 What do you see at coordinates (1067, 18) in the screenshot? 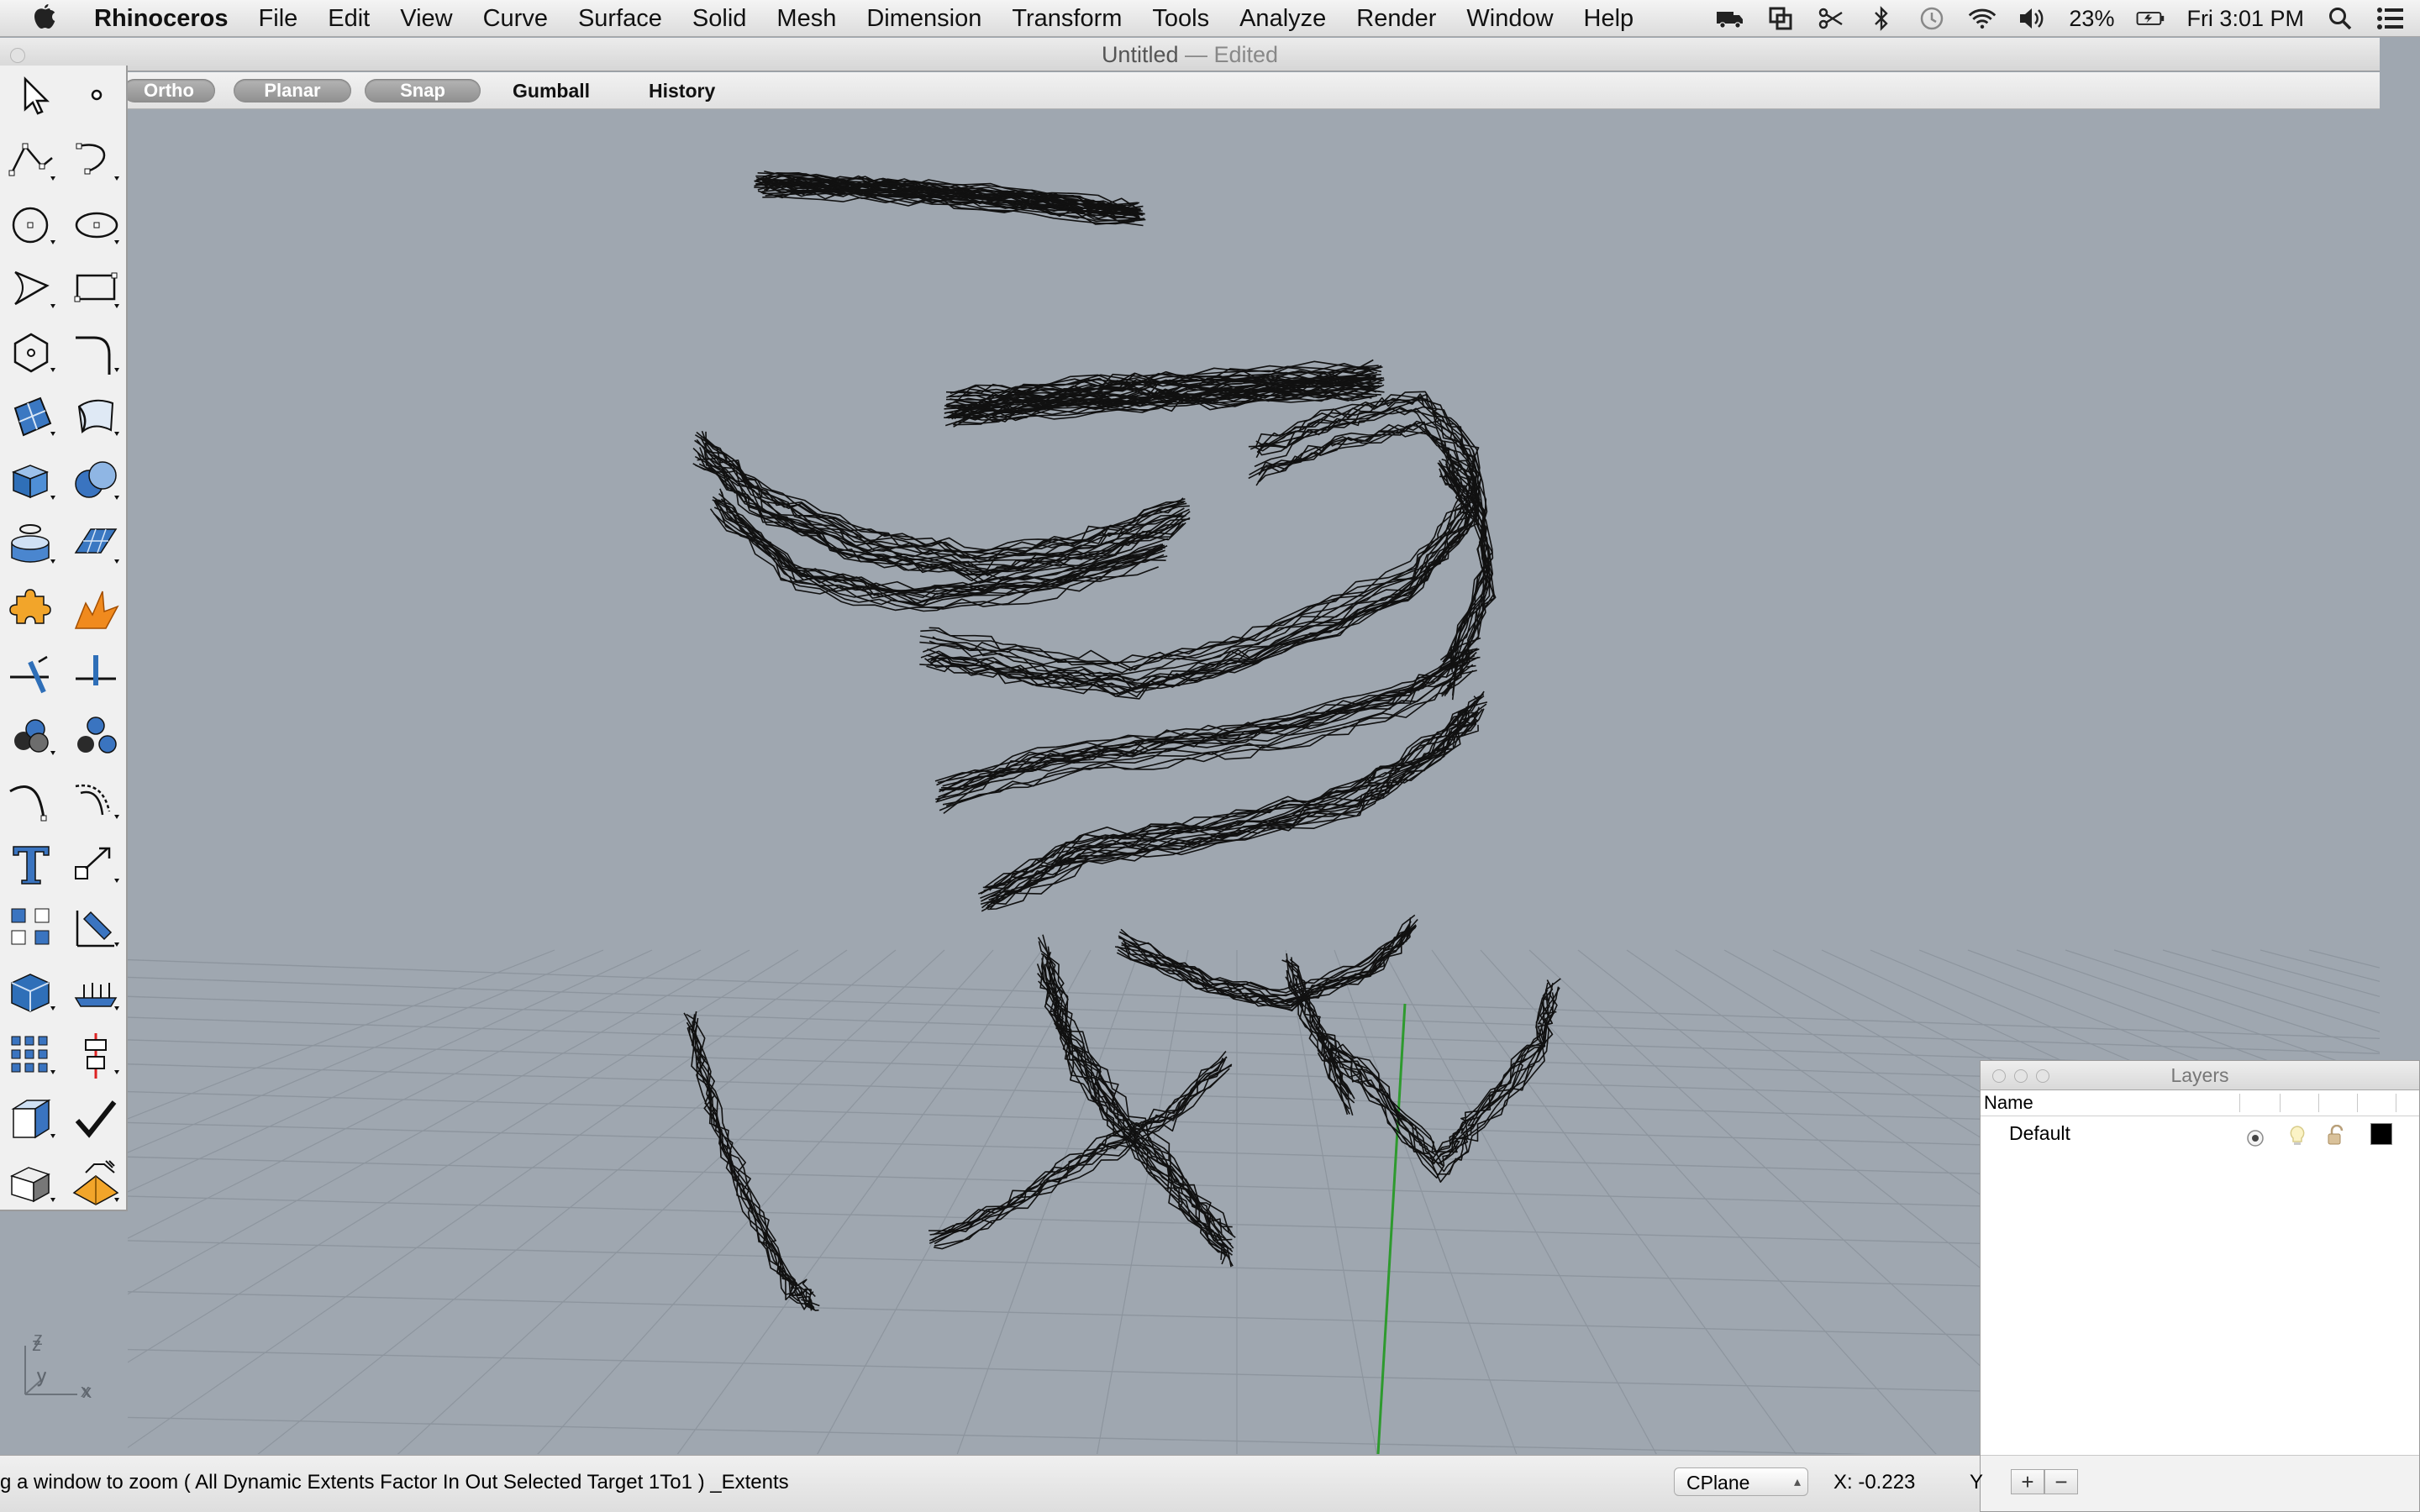
I see `menu-transform: Transform` at bounding box center [1067, 18].